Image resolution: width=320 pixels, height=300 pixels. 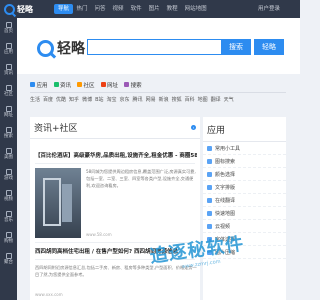 I want to click on apps-panel-title: 应用, so click(x=216, y=130).